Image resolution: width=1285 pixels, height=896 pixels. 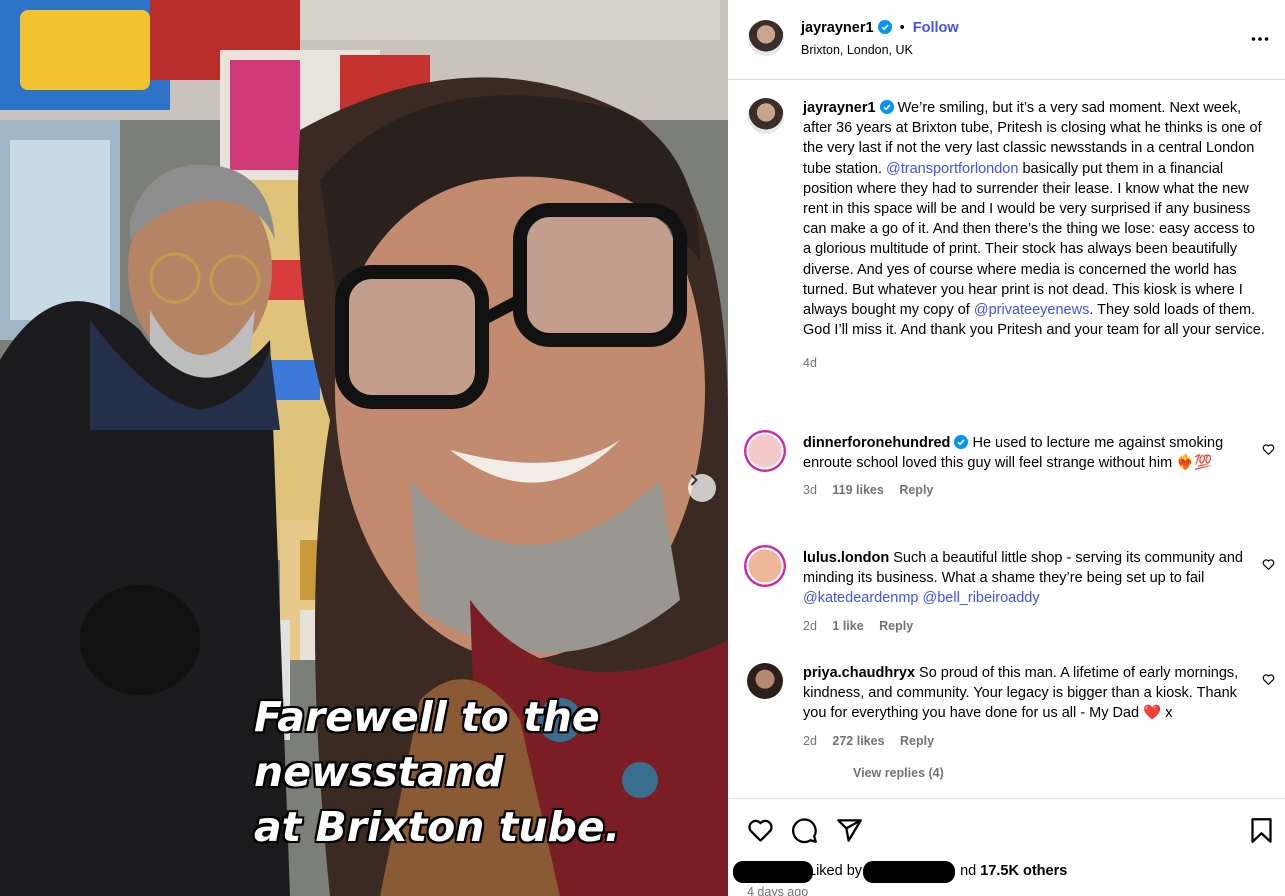 I want to click on post-timestamp: 4 days ago, so click(x=777, y=890).